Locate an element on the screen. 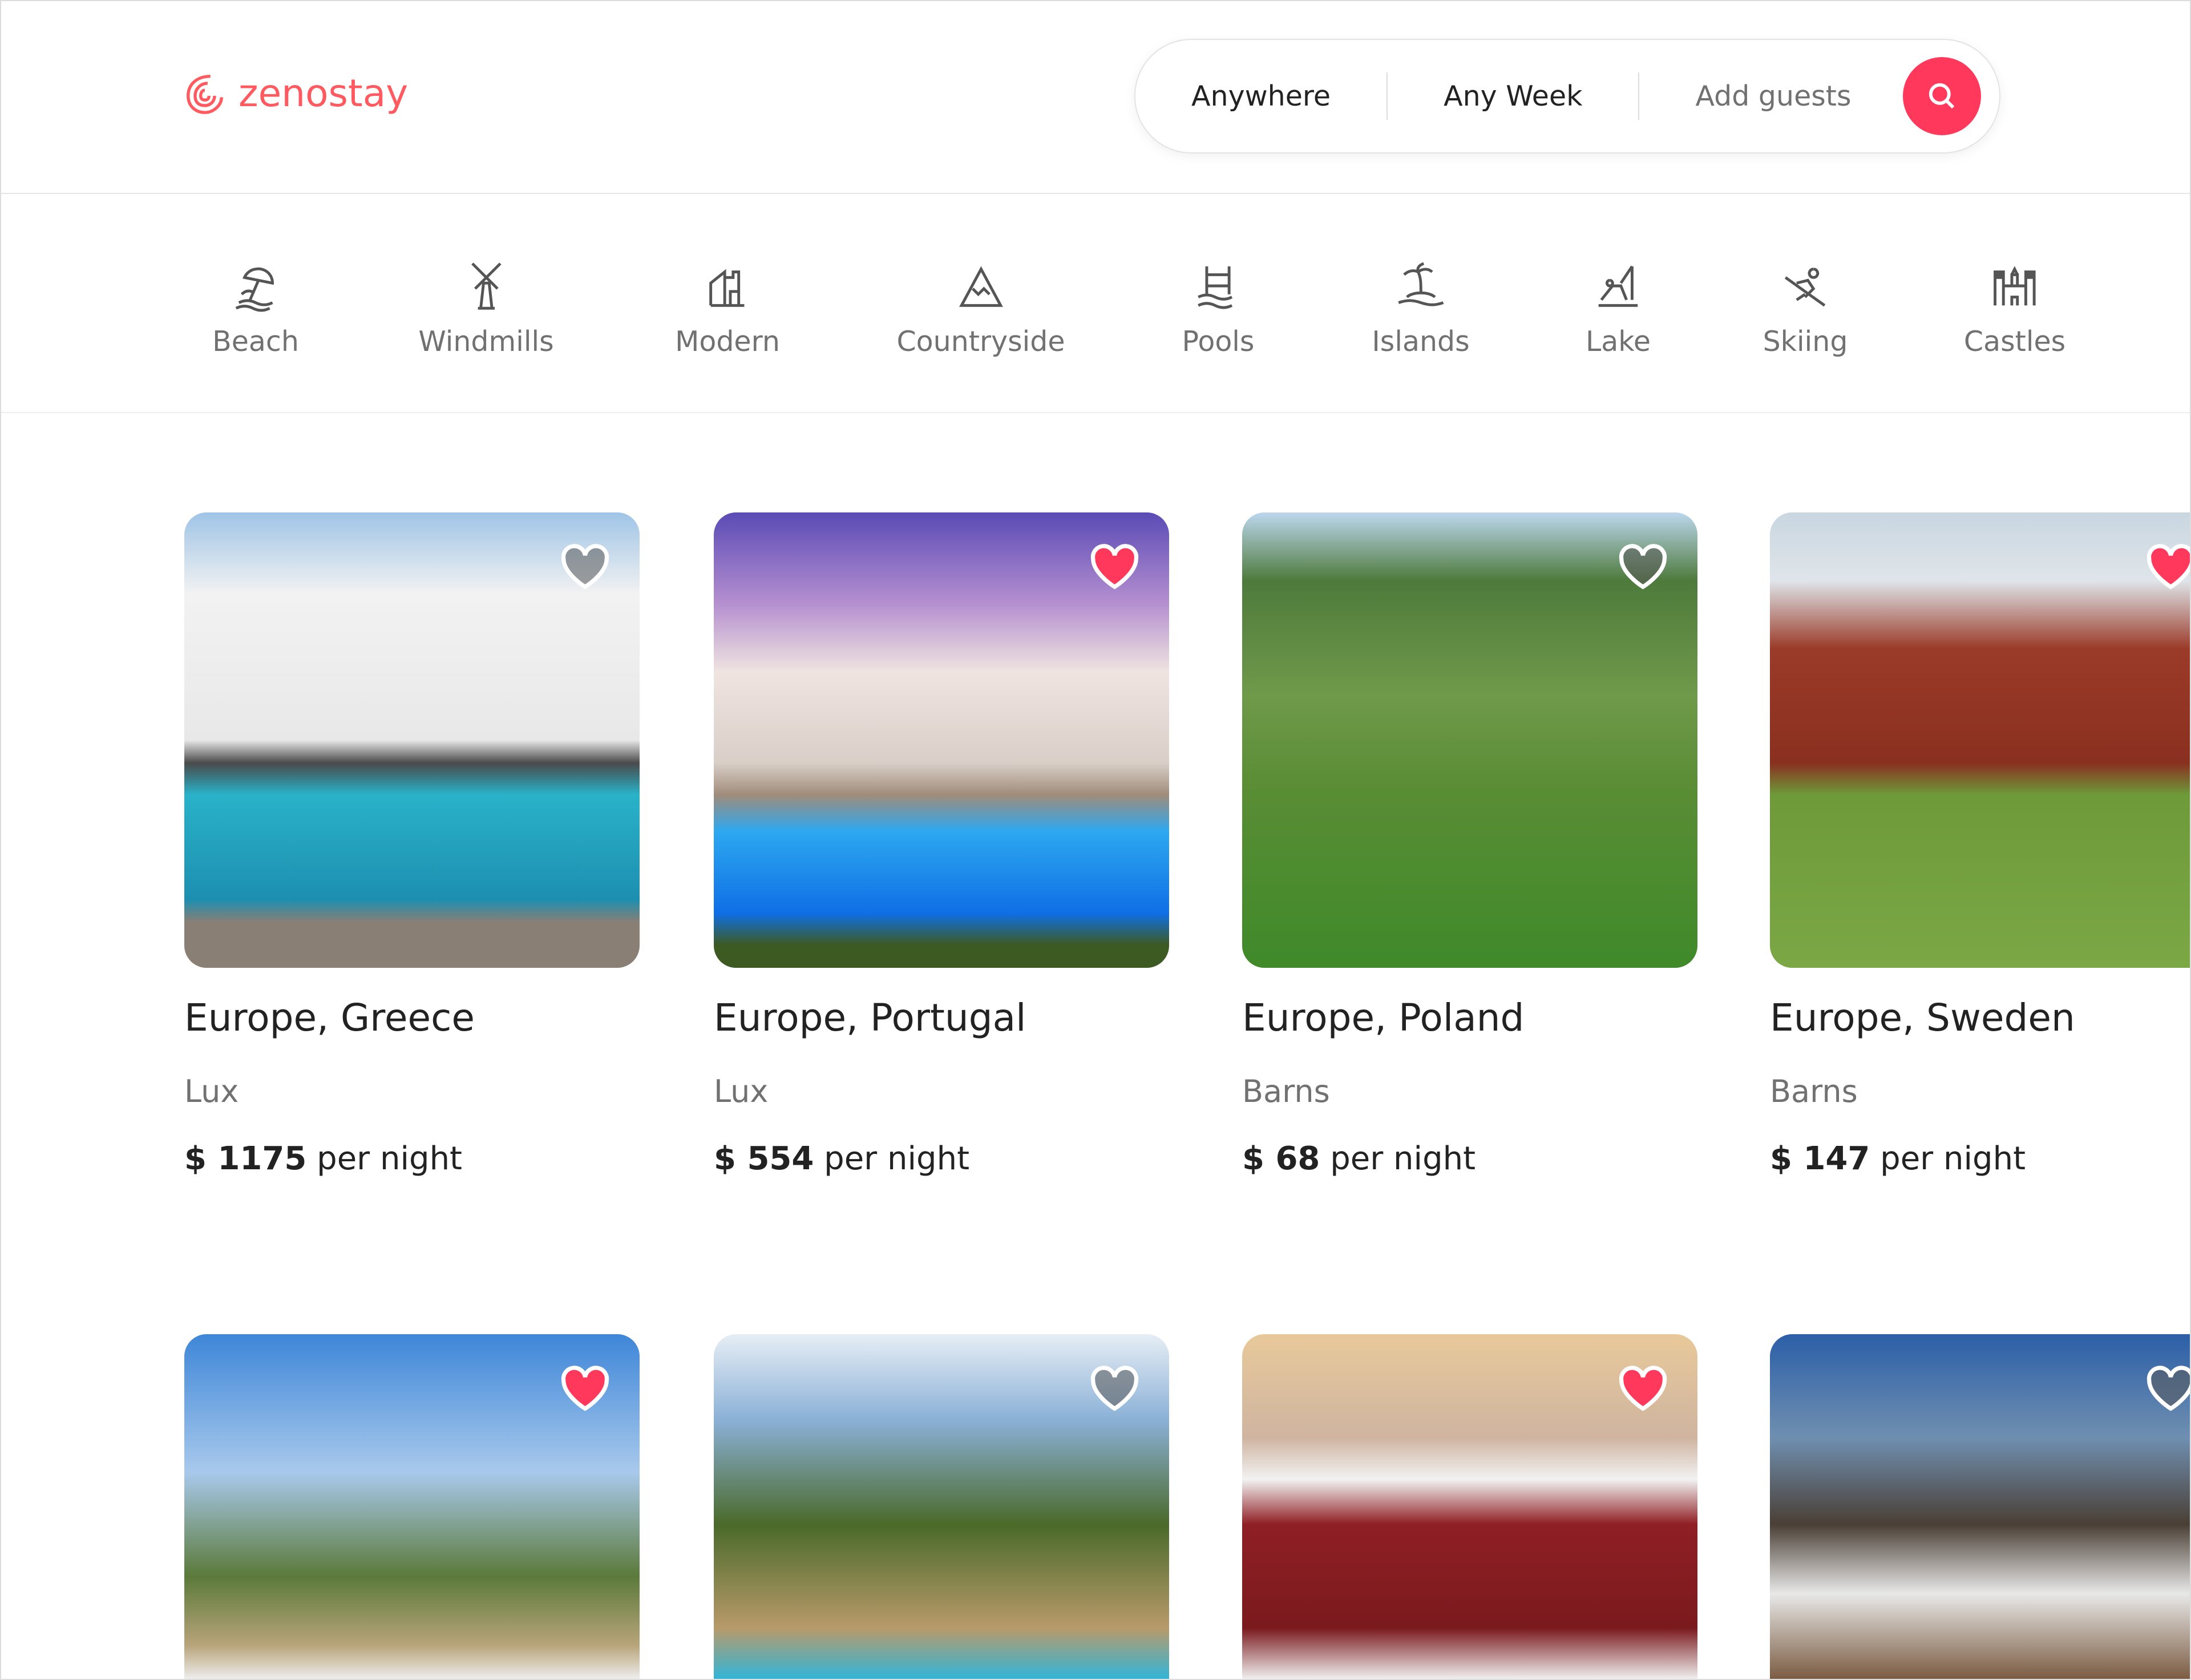 Image resolution: width=2191 pixels, height=1680 pixels. category-label: Countryside is located at coordinates (980, 341).